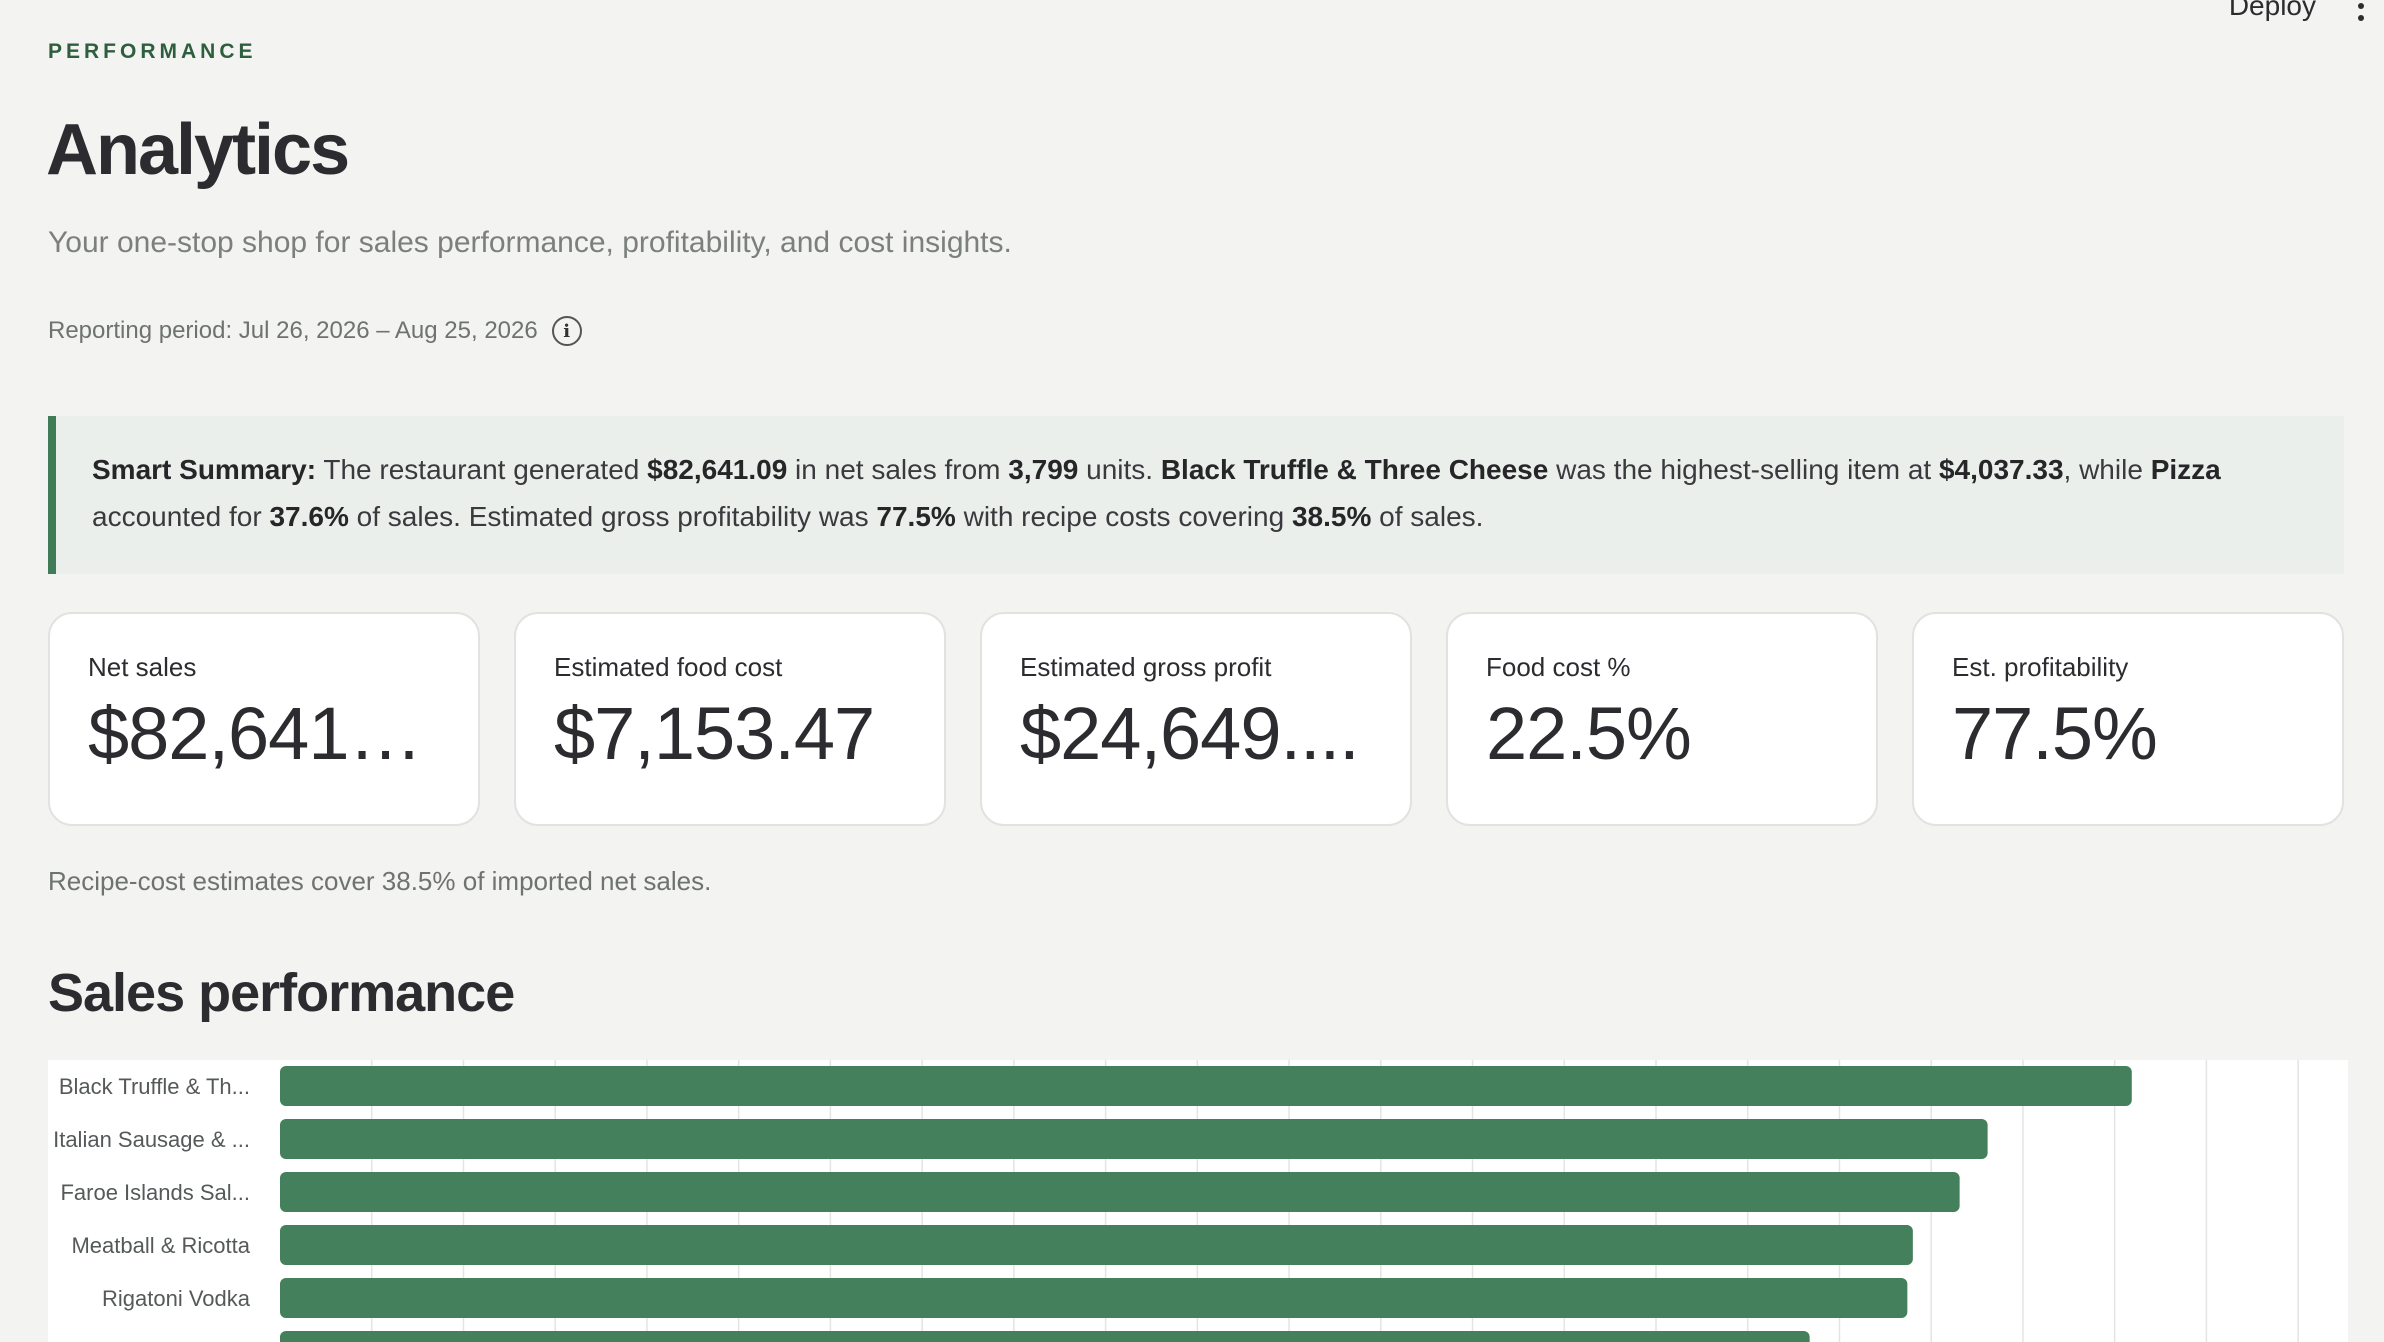 The width and height of the screenshot is (2384, 1342). Describe the element at coordinates (1558, 667) in the screenshot. I see `metric-label: Food cost %` at that location.